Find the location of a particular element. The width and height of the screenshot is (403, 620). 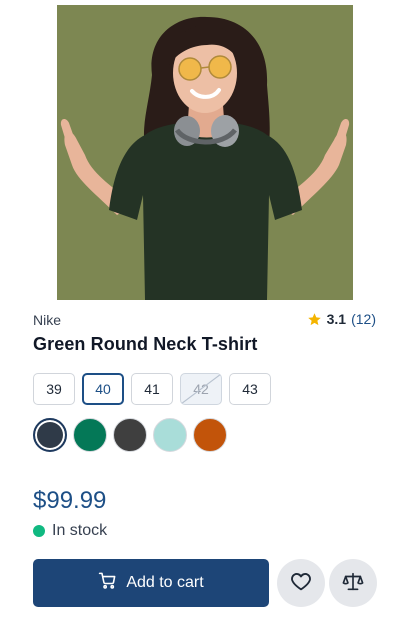

size-option: 39 is located at coordinates (54, 389).